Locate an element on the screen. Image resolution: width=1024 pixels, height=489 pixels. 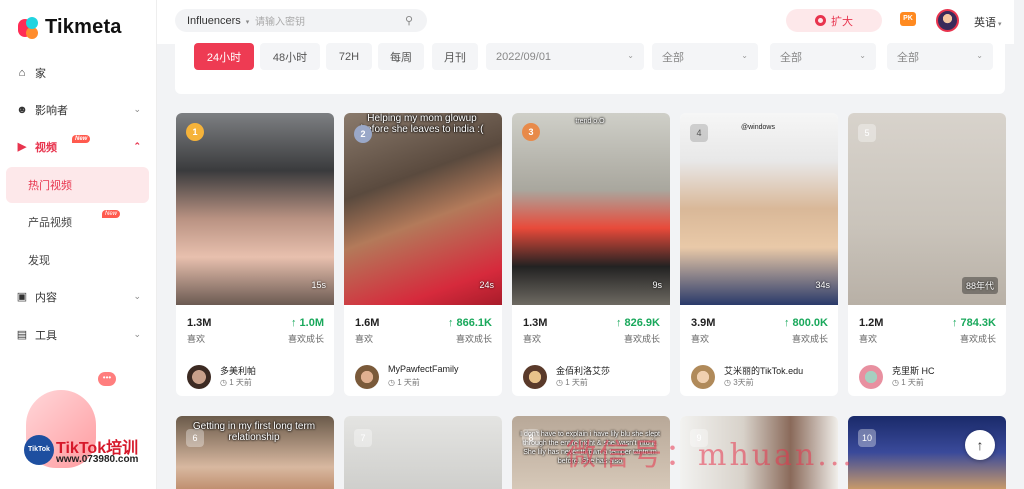
tab-72h: 72H is located at coordinates (349, 56).